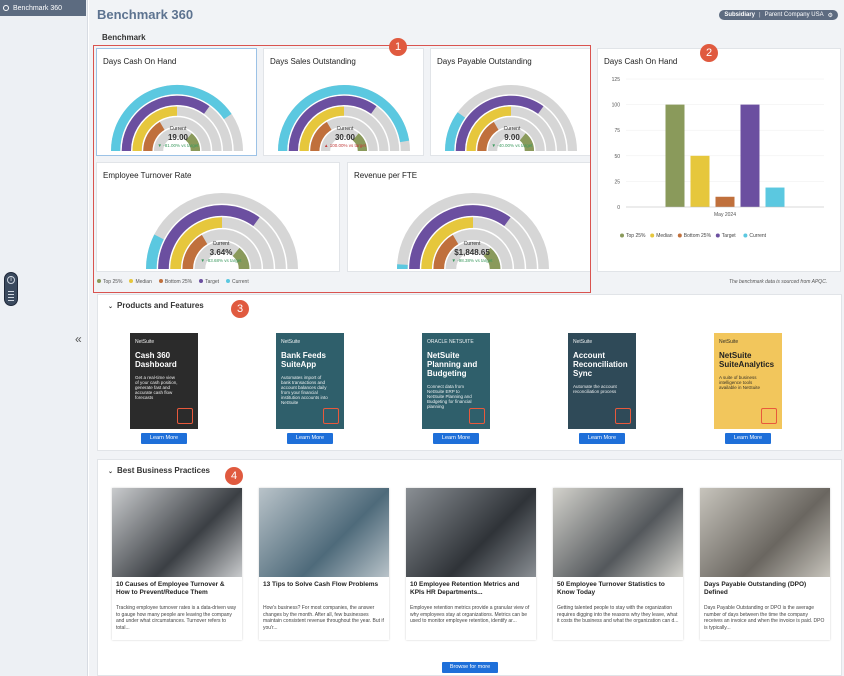 The width and height of the screenshot is (844, 676). I want to click on product-title: NetSuite SuiteAnalytics, so click(747, 360).